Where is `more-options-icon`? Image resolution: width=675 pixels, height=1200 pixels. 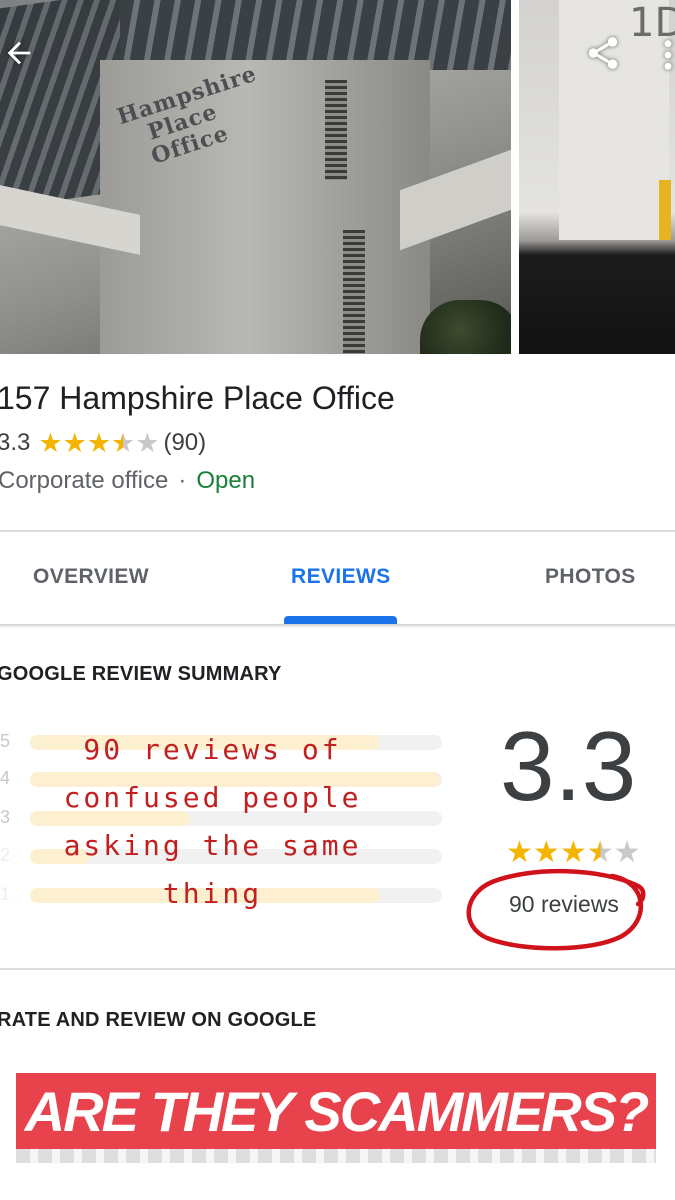
more-options-icon is located at coordinates (667, 55).